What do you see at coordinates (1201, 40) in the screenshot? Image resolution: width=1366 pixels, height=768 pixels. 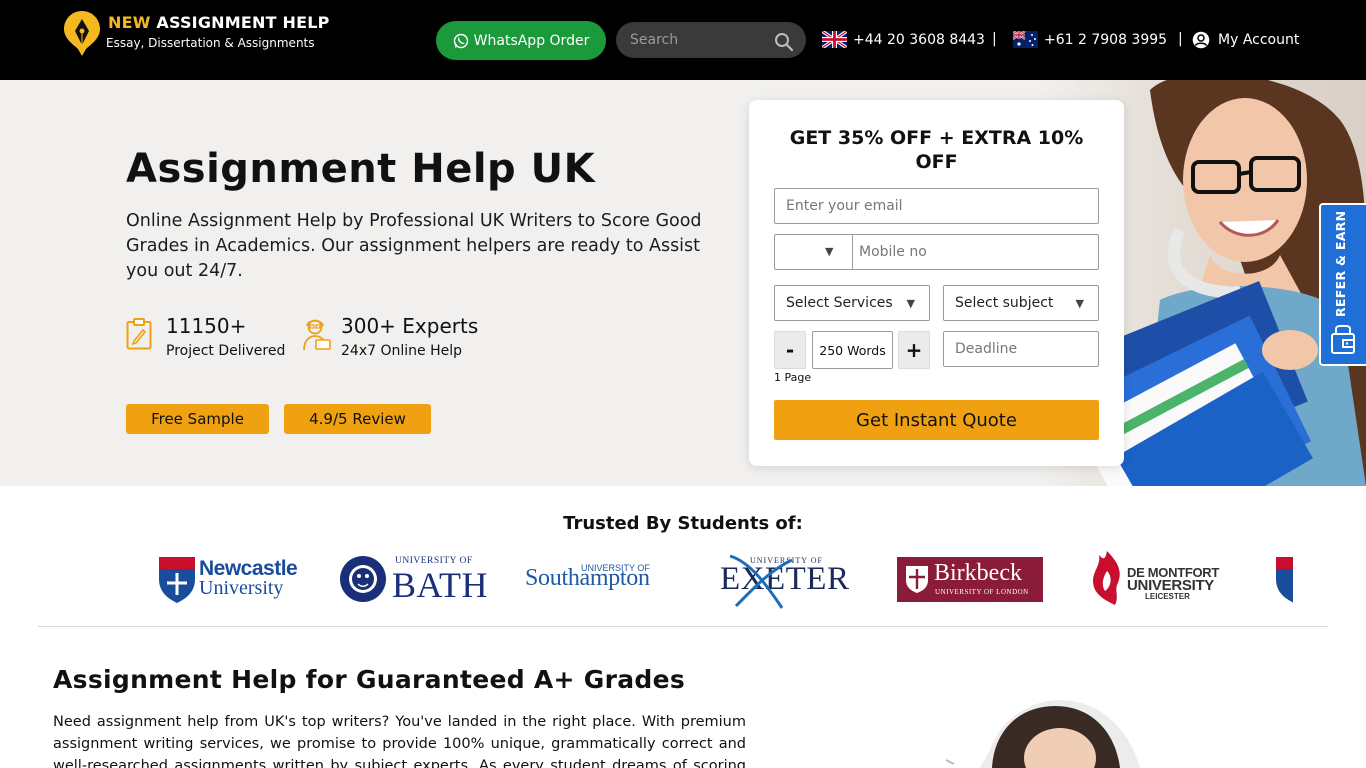 I see `user-icon` at bounding box center [1201, 40].